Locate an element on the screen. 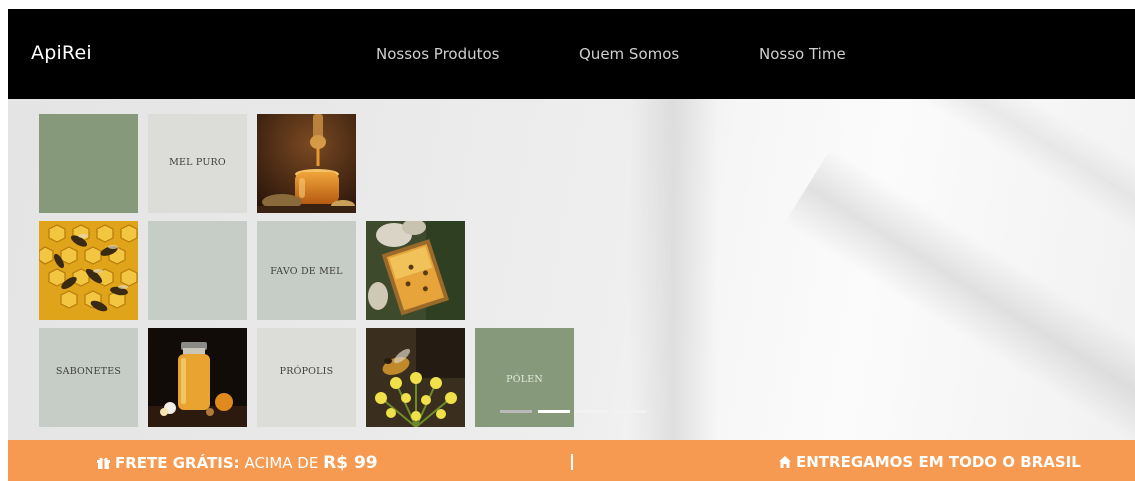 Image resolution: width=1135 pixels, height=481 pixels. free-shipping-notice: FRETE GRÁTIS: ACIMA DE R$ 99 is located at coordinates (237, 463).